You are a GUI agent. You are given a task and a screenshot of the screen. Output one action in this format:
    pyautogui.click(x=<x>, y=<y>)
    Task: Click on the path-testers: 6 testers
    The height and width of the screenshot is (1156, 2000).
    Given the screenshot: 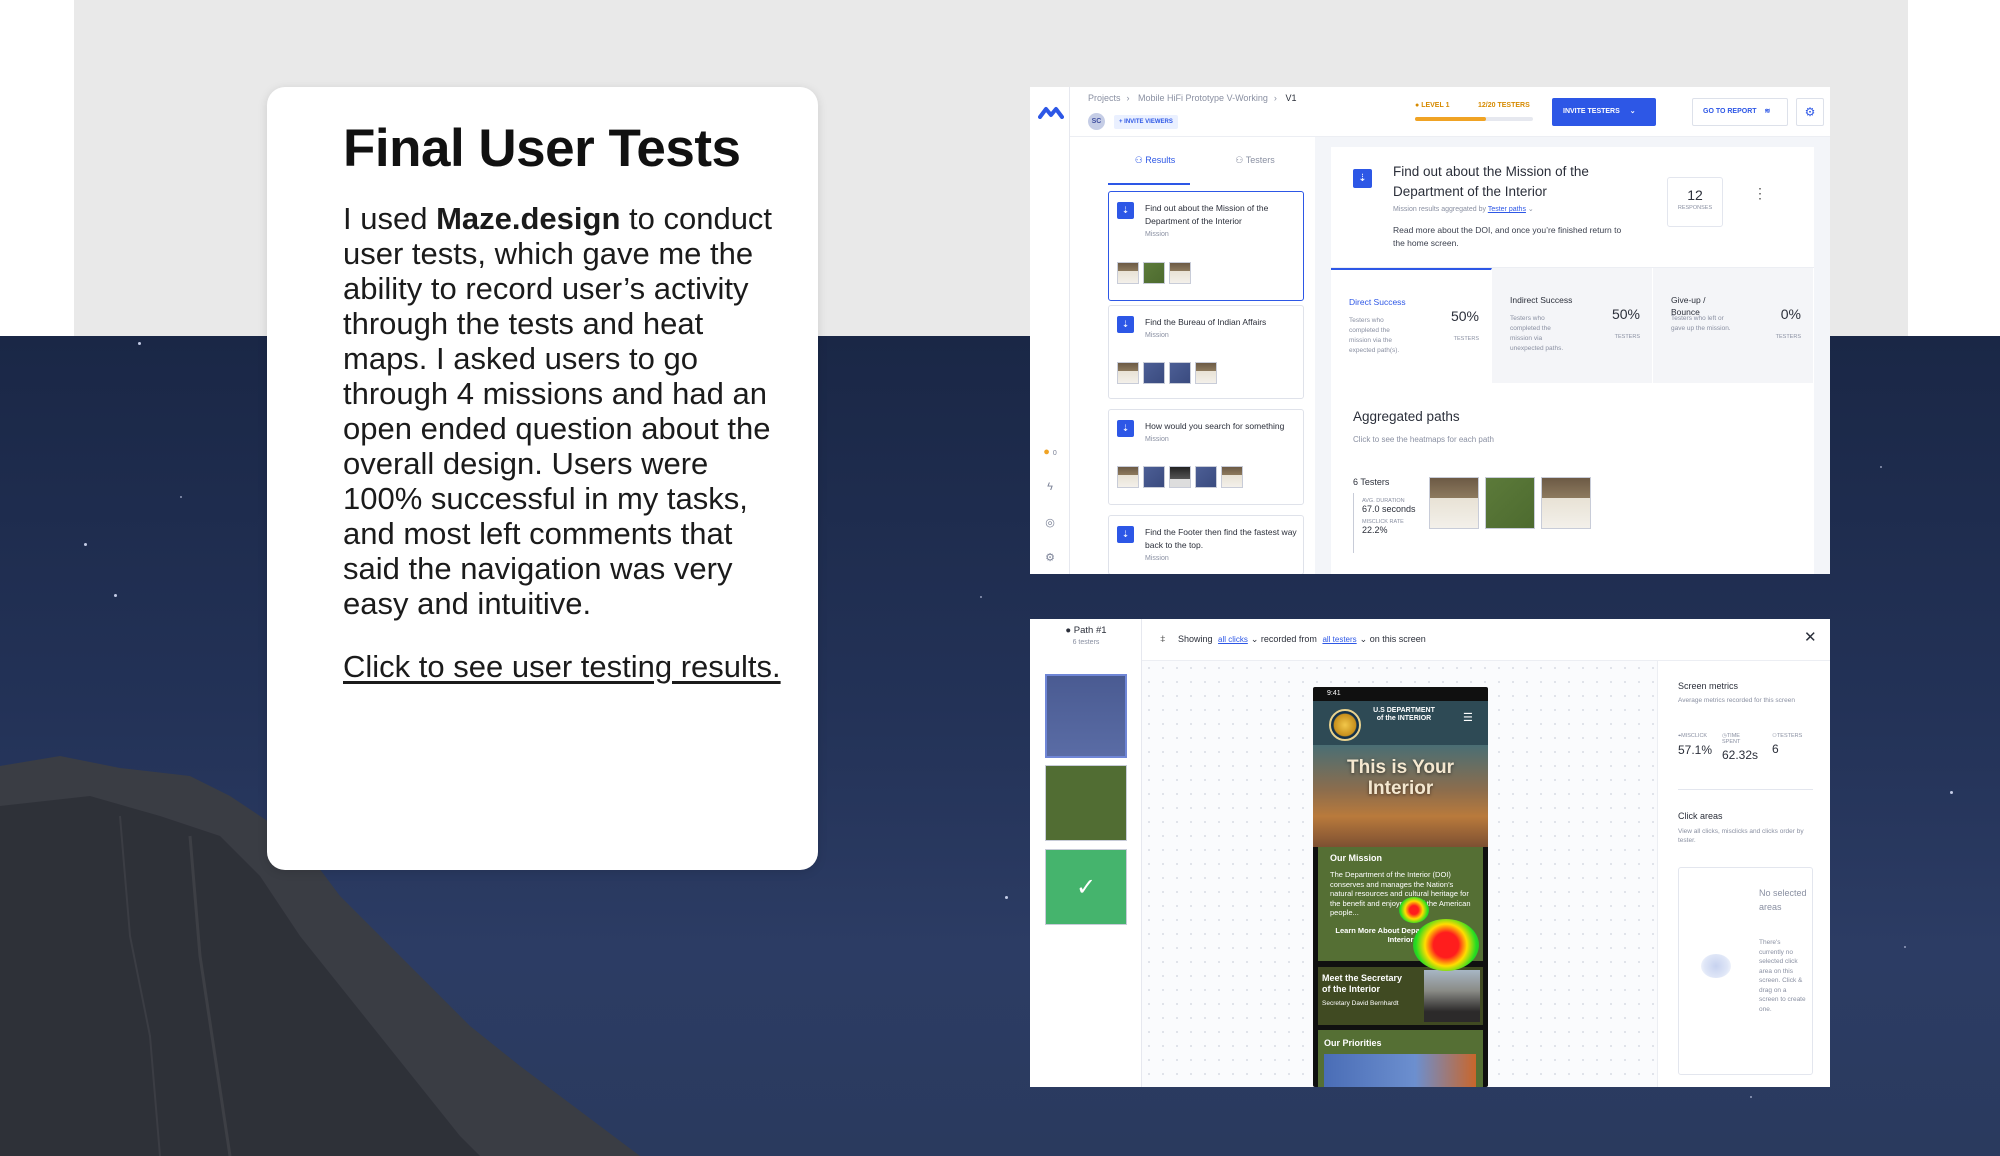 What is the action you would take?
    pyautogui.click(x=1086, y=642)
    